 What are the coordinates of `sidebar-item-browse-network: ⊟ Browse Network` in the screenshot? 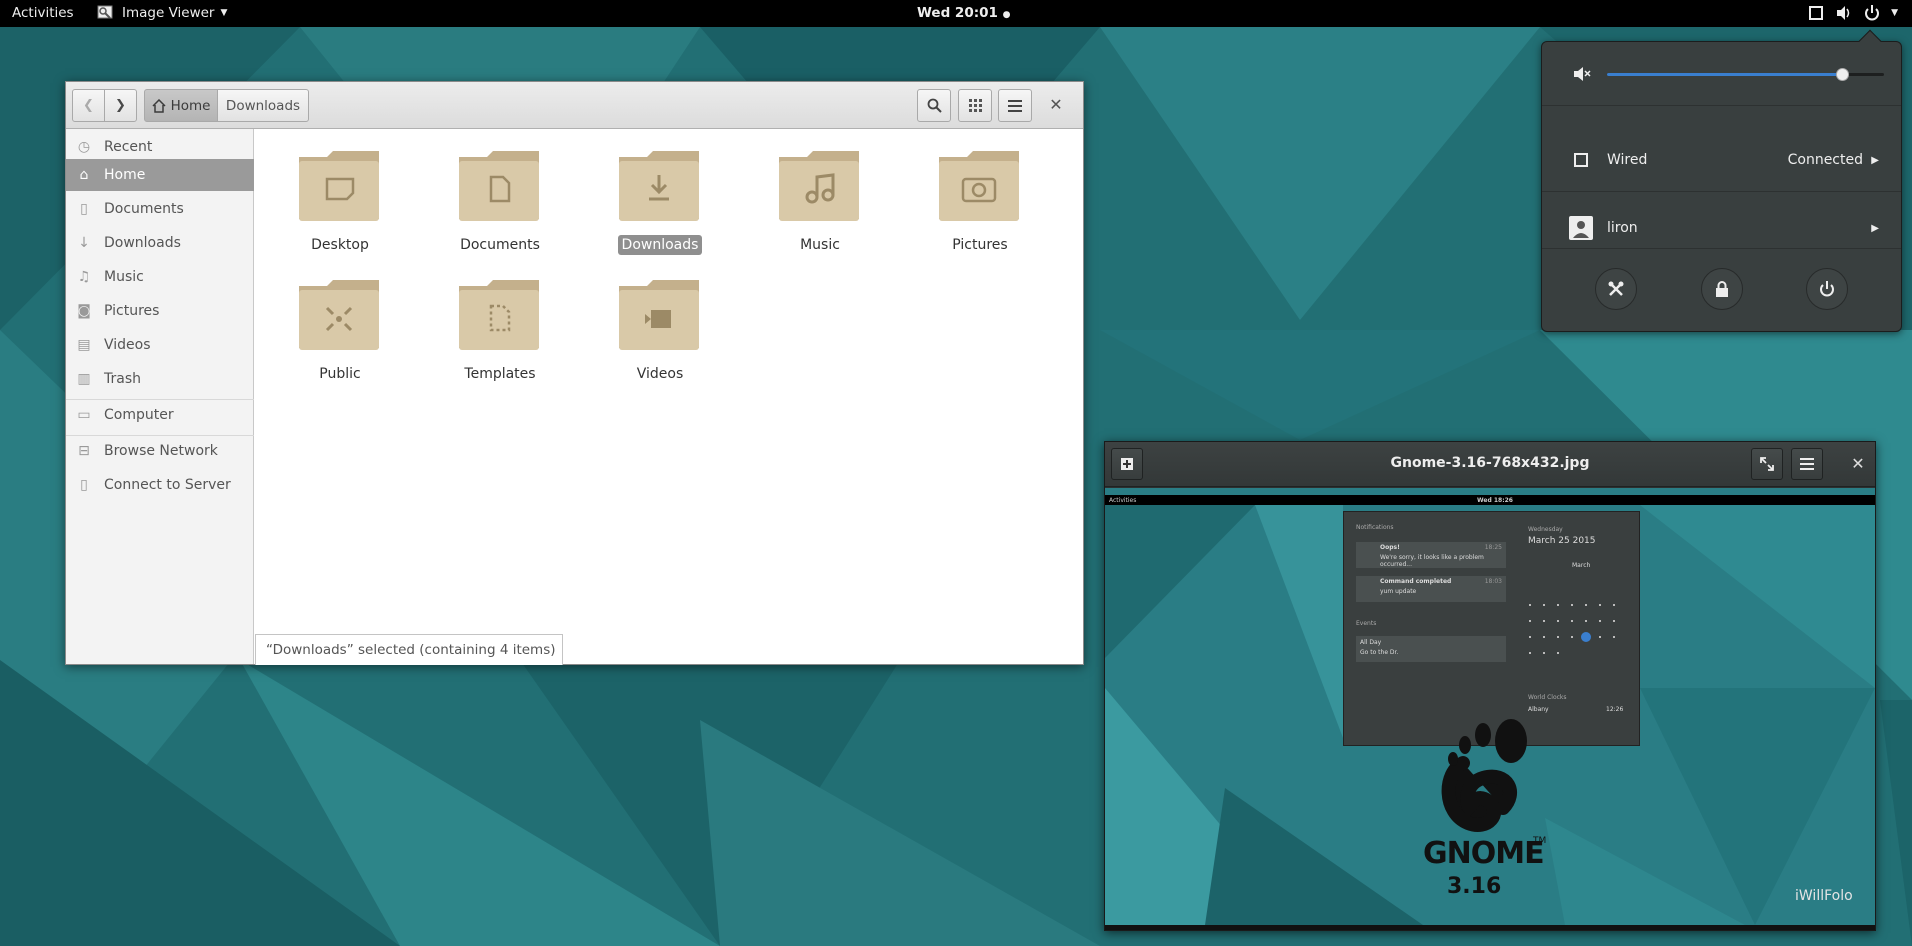 It's located at (160, 451).